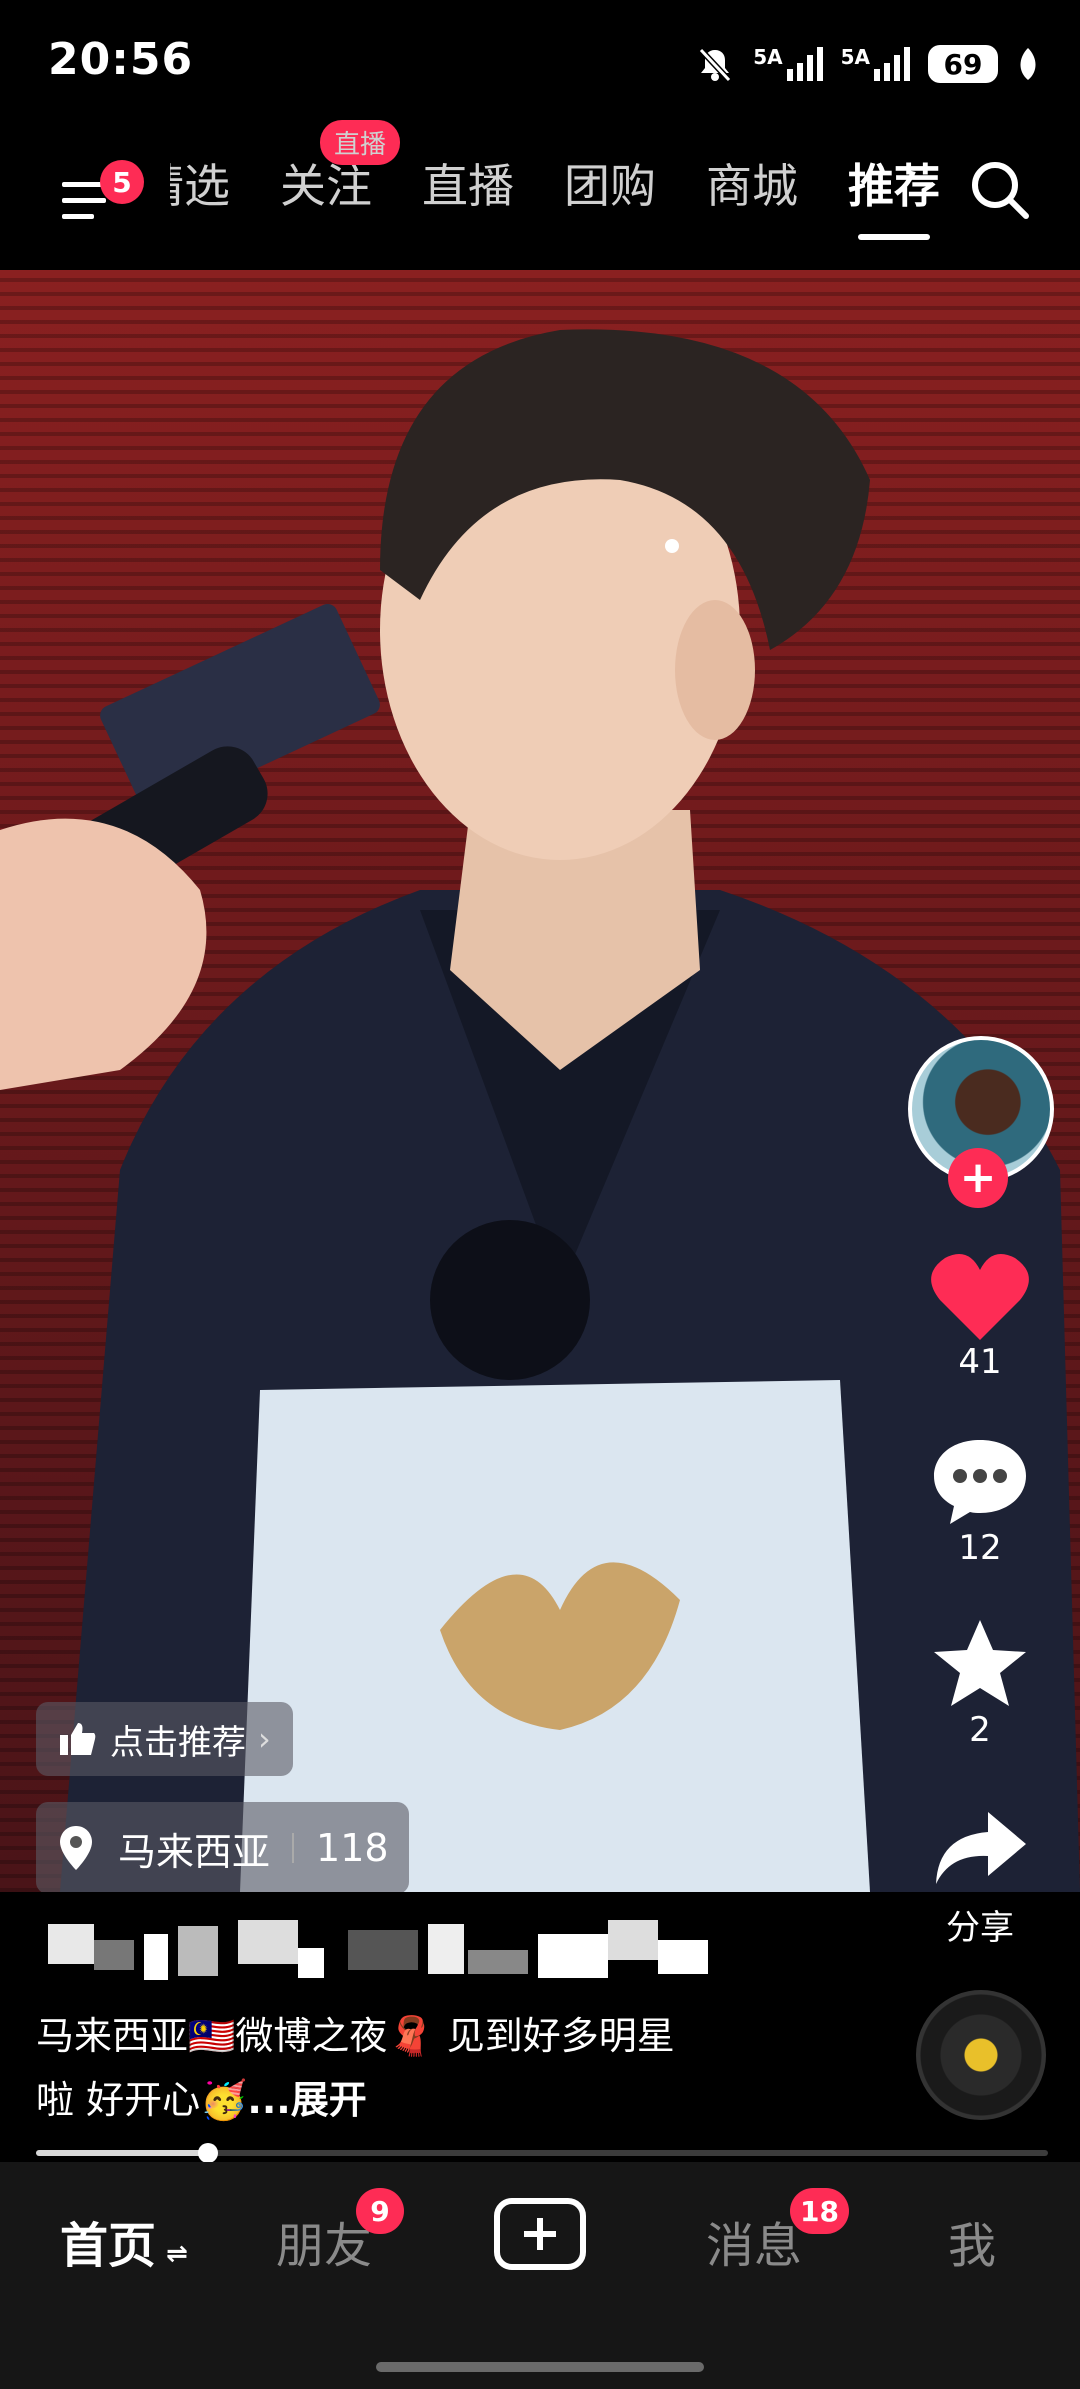 The width and height of the screenshot is (1080, 2389). Describe the element at coordinates (340, 2232) in the screenshot. I see `nav-friends: 朋友 9` at that location.